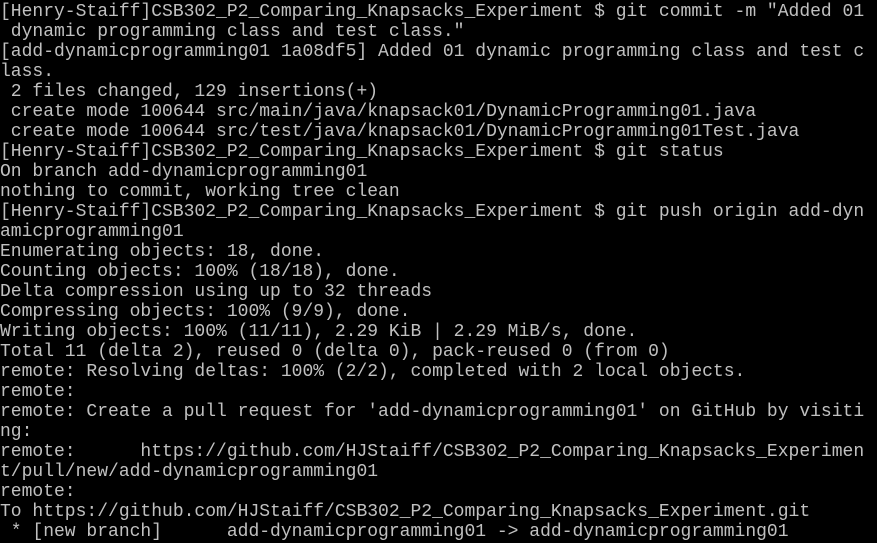 This screenshot has width=877, height=543. Describe the element at coordinates (16, 432) in the screenshot. I see `terminal-line: ng:` at that location.